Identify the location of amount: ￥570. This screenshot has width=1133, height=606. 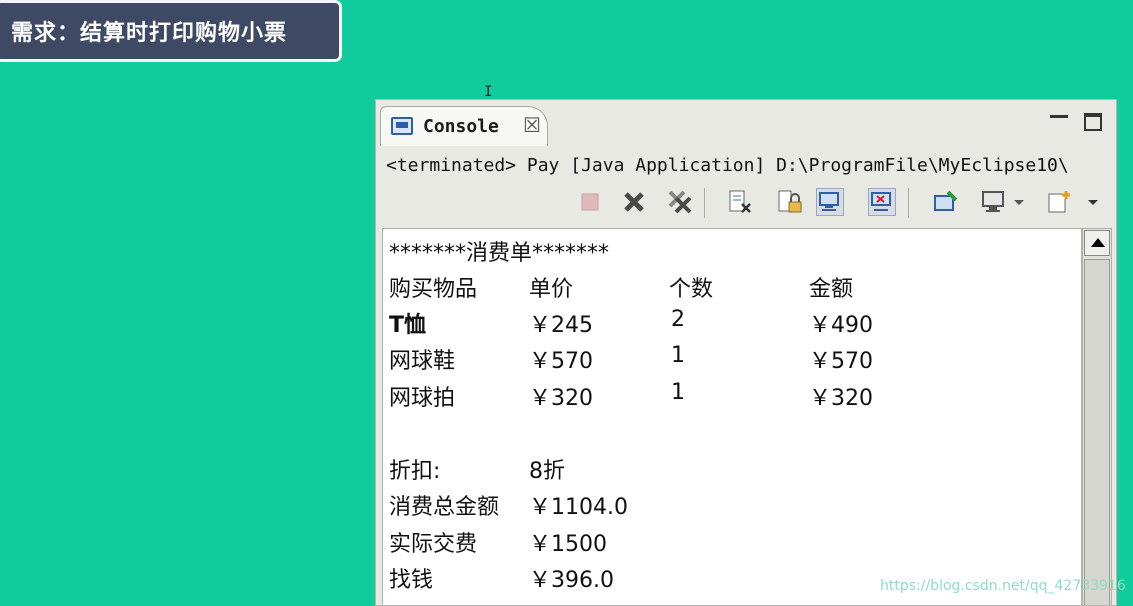
(841, 361).